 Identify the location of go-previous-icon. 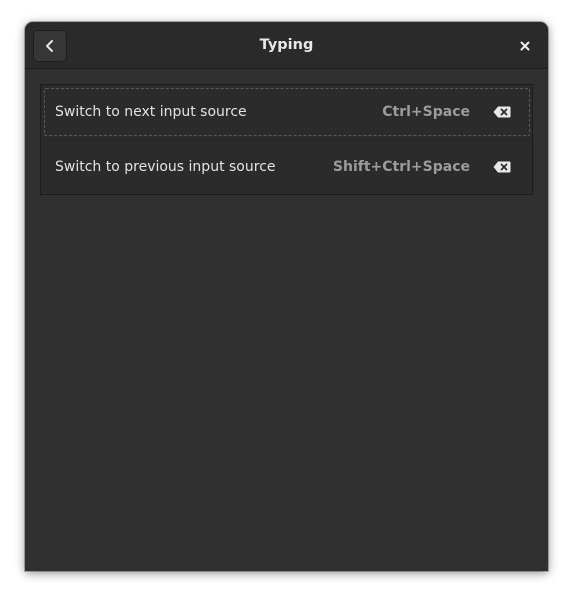
(50, 46).